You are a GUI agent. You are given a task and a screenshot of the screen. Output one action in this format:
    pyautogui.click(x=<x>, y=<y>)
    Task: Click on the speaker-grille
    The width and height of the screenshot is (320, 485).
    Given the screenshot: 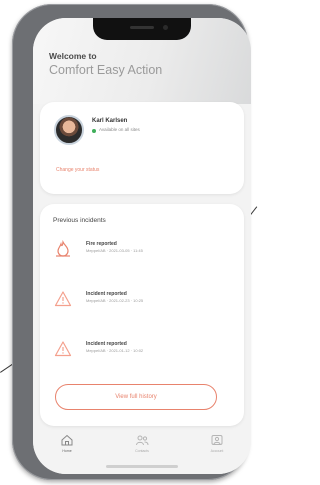 What is the action you would take?
    pyautogui.click(x=142, y=27)
    